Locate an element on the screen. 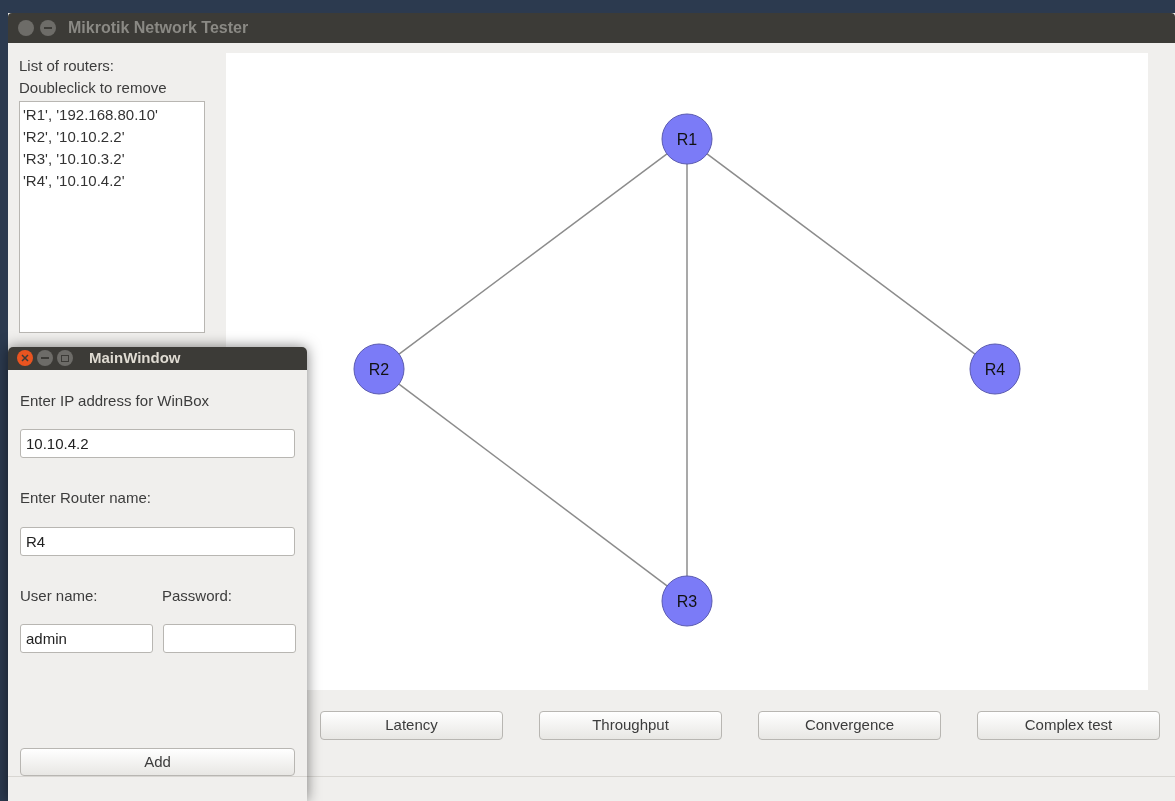  maximize-icon is located at coordinates (65, 358).